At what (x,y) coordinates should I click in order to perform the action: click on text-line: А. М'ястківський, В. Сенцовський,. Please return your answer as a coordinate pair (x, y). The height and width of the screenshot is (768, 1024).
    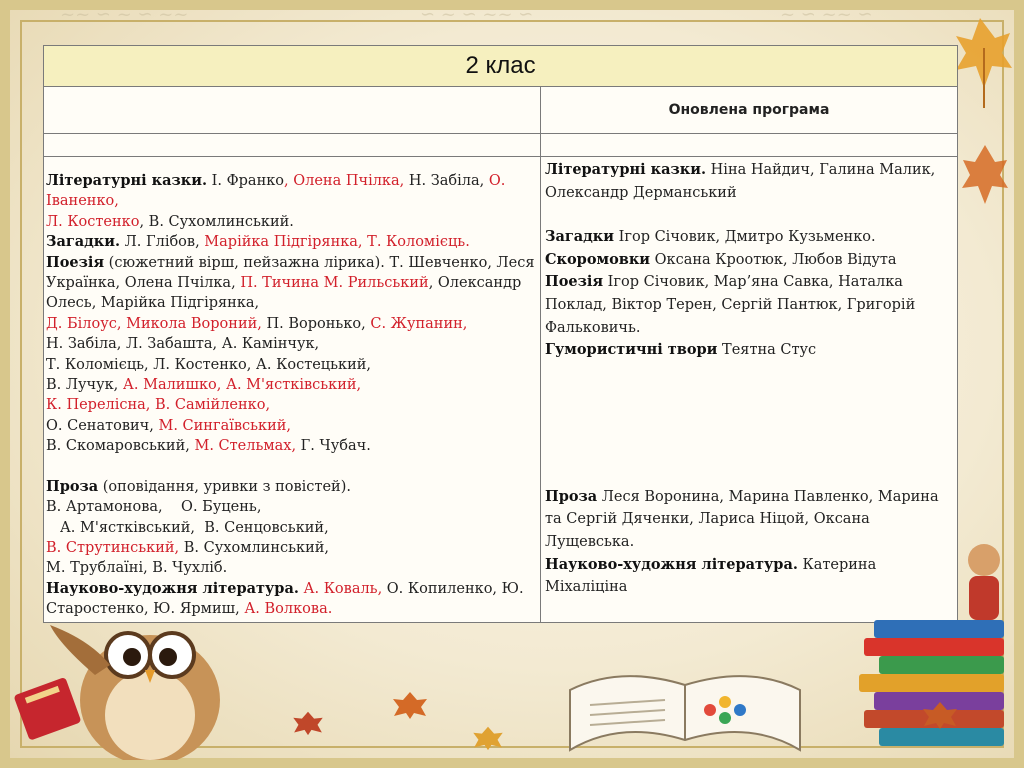
    Looking at the image, I should click on (187, 527).